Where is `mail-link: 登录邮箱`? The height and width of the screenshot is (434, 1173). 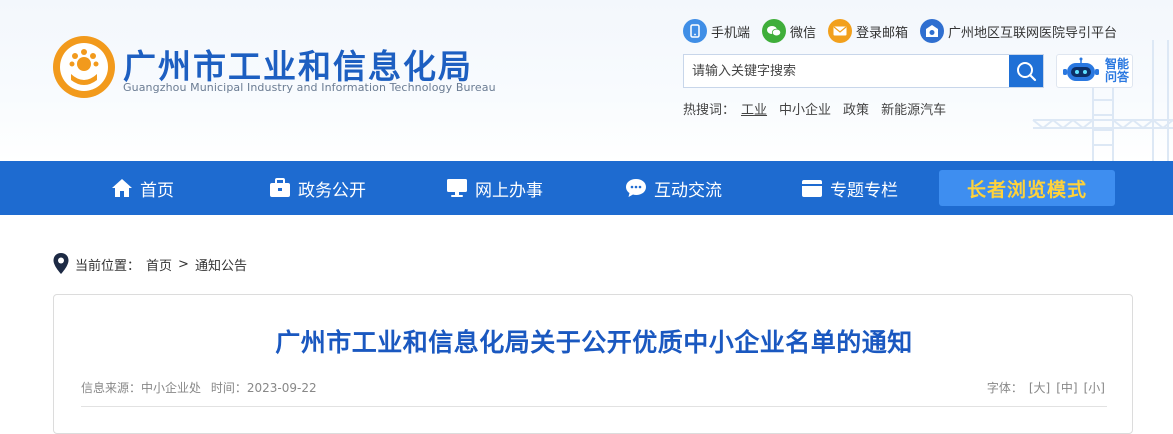
mail-link: 登录邮箱 is located at coordinates (868, 31).